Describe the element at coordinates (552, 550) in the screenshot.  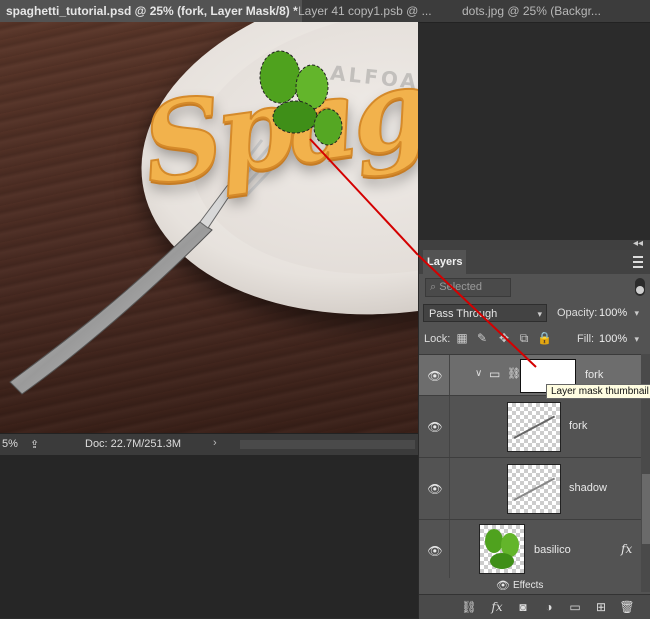
I see `layer-name: basilico` at that location.